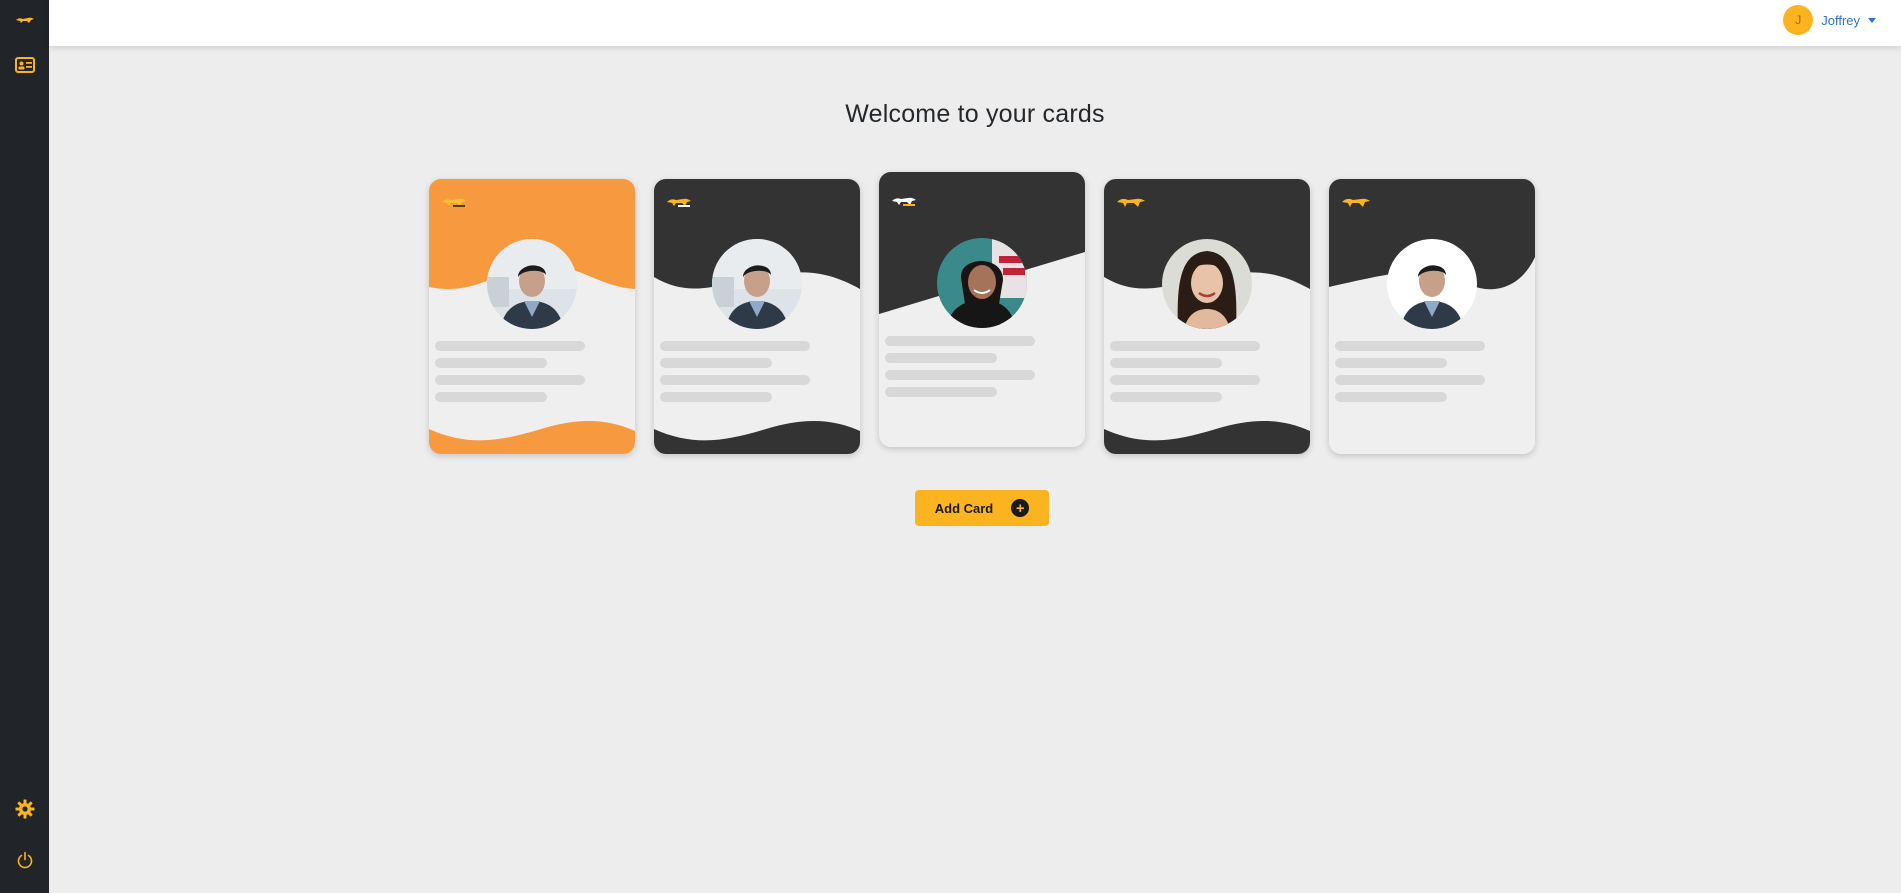  What do you see at coordinates (1872, 20) in the screenshot?
I see `caret-down-icon` at bounding box center [1872, 20].